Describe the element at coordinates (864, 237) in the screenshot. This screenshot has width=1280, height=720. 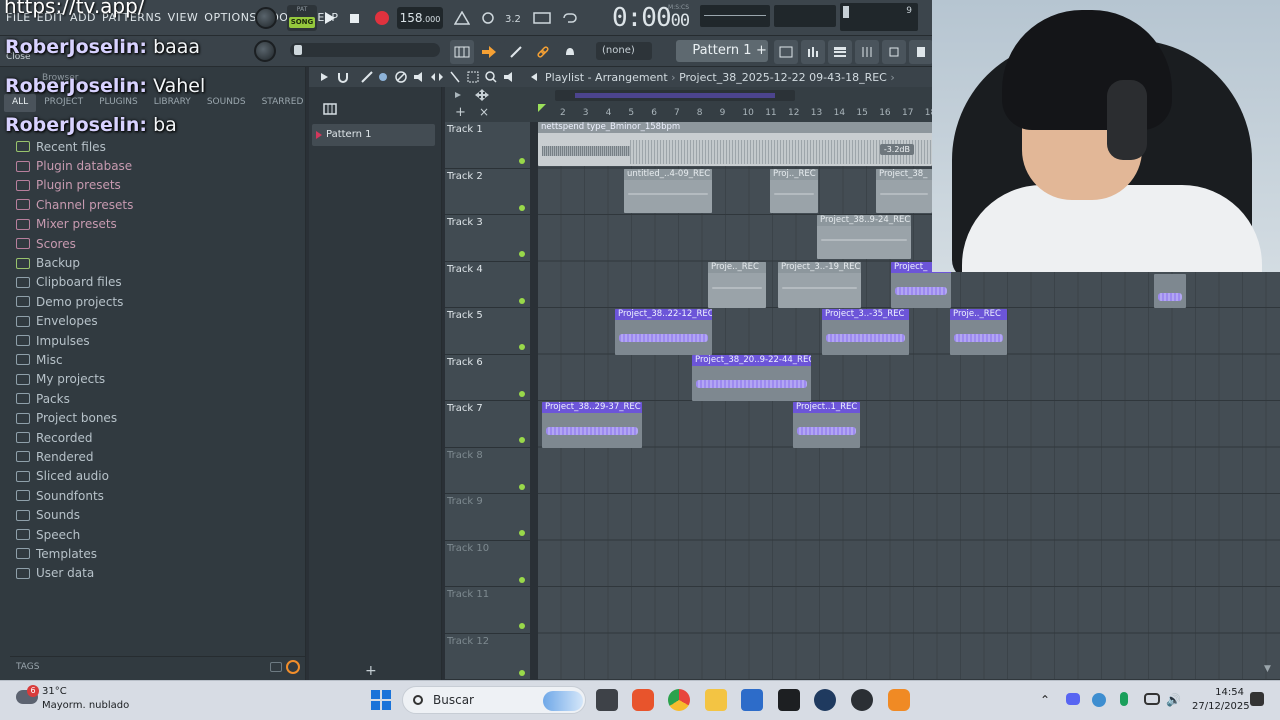
I see `audio-clip: Project_38..9-24_REC` at that location.